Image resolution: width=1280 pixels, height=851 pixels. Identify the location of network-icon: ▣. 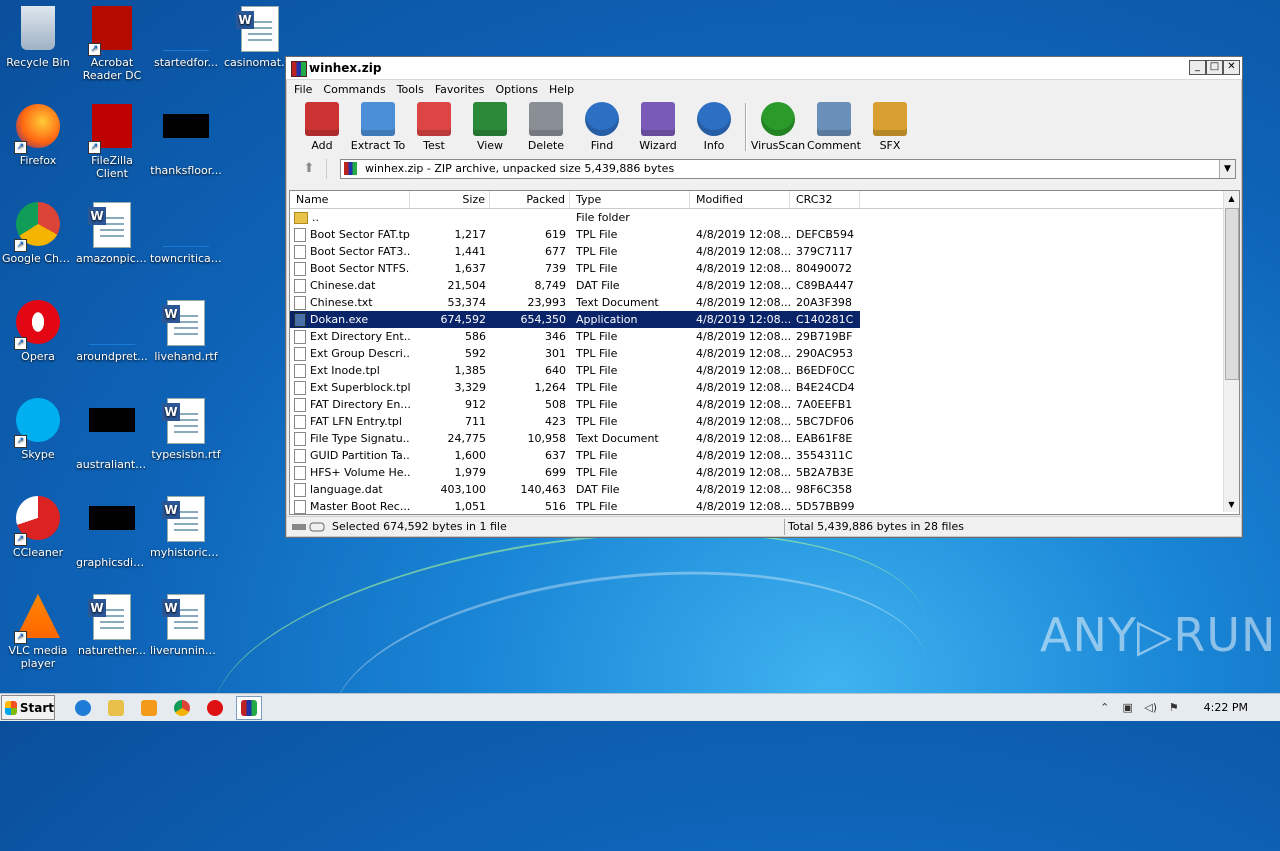
(1128, 708).